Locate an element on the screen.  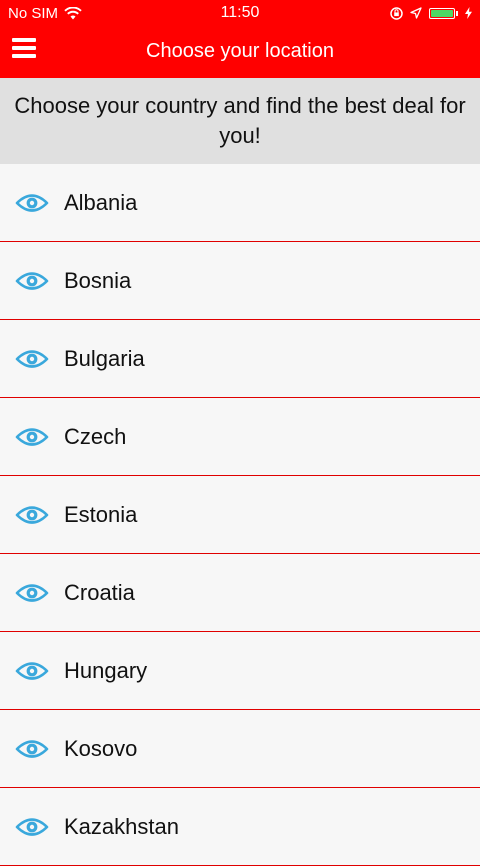
battery-icon is located at coordinates (443, 13).